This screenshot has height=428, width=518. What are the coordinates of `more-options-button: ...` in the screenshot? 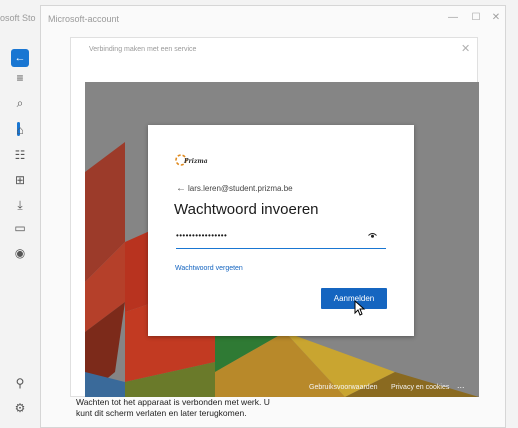 It's located at (461, 385).